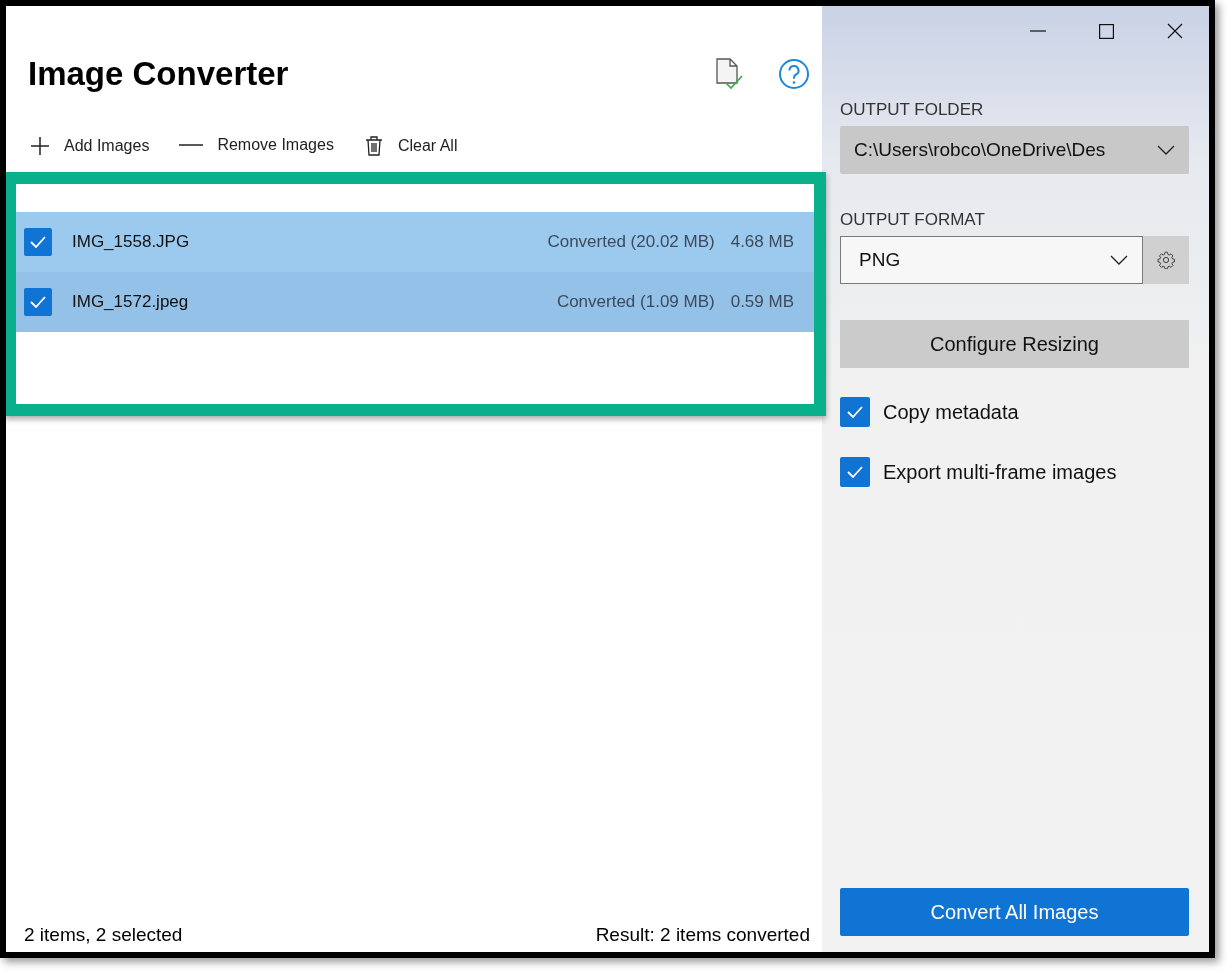  Describe the element at coordinates (40, 146) in the screenshot. I see `plus-icon` at that location.